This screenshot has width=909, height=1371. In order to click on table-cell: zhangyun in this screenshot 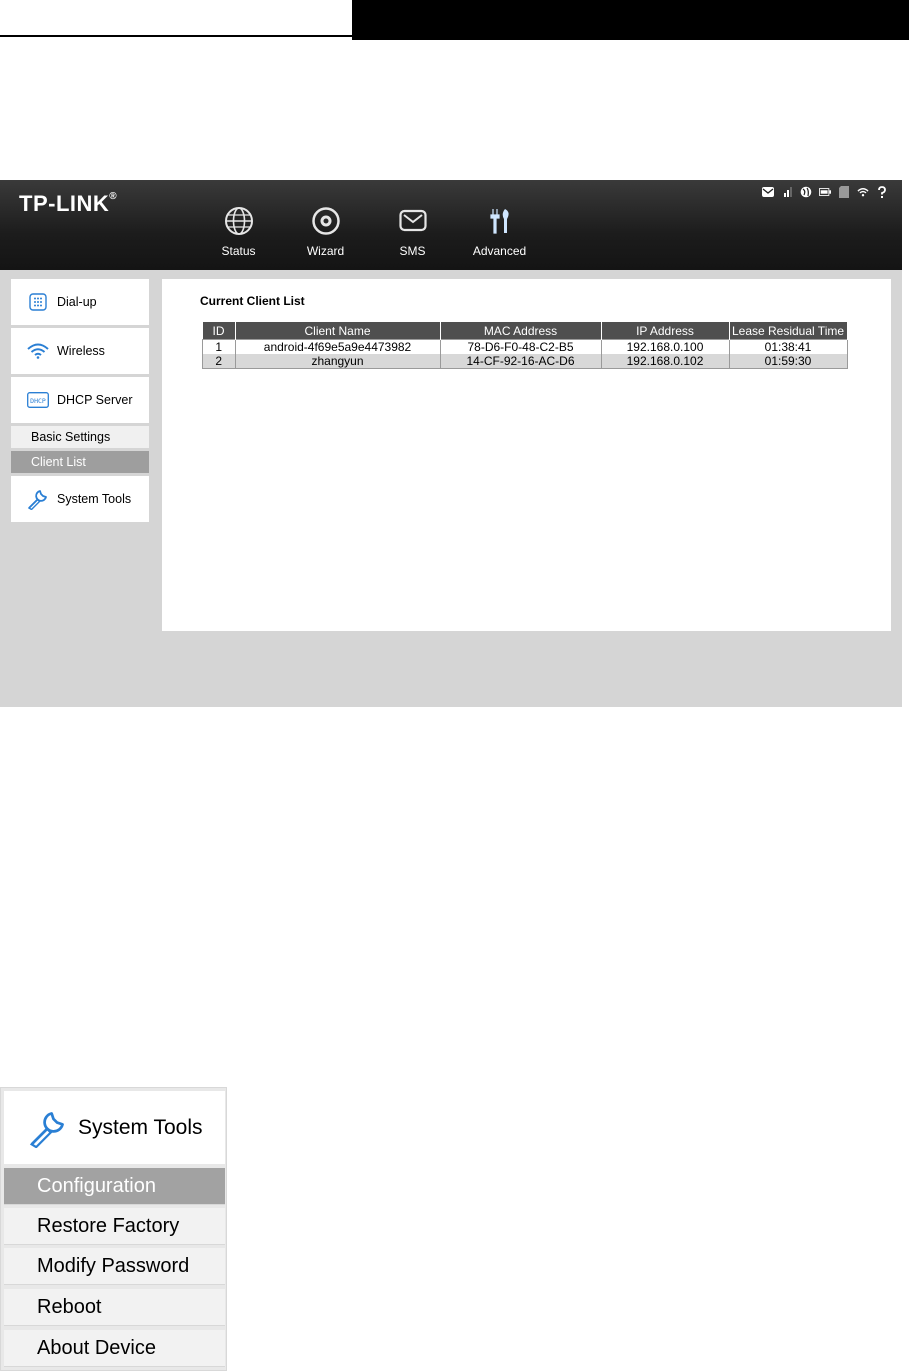, I will do `click(338, 361)`.